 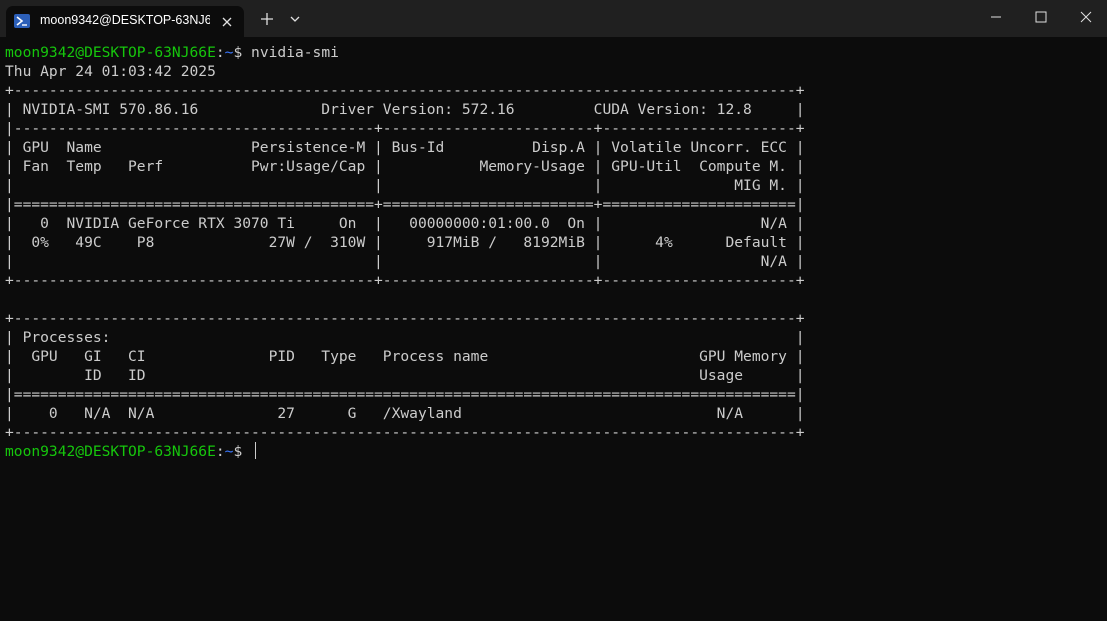 What do you see at coordinates (110, 71) in the screenshot?
I see `output-line: Thu Apr 24 01:03:42 2025` at bounding box center [110, 71].